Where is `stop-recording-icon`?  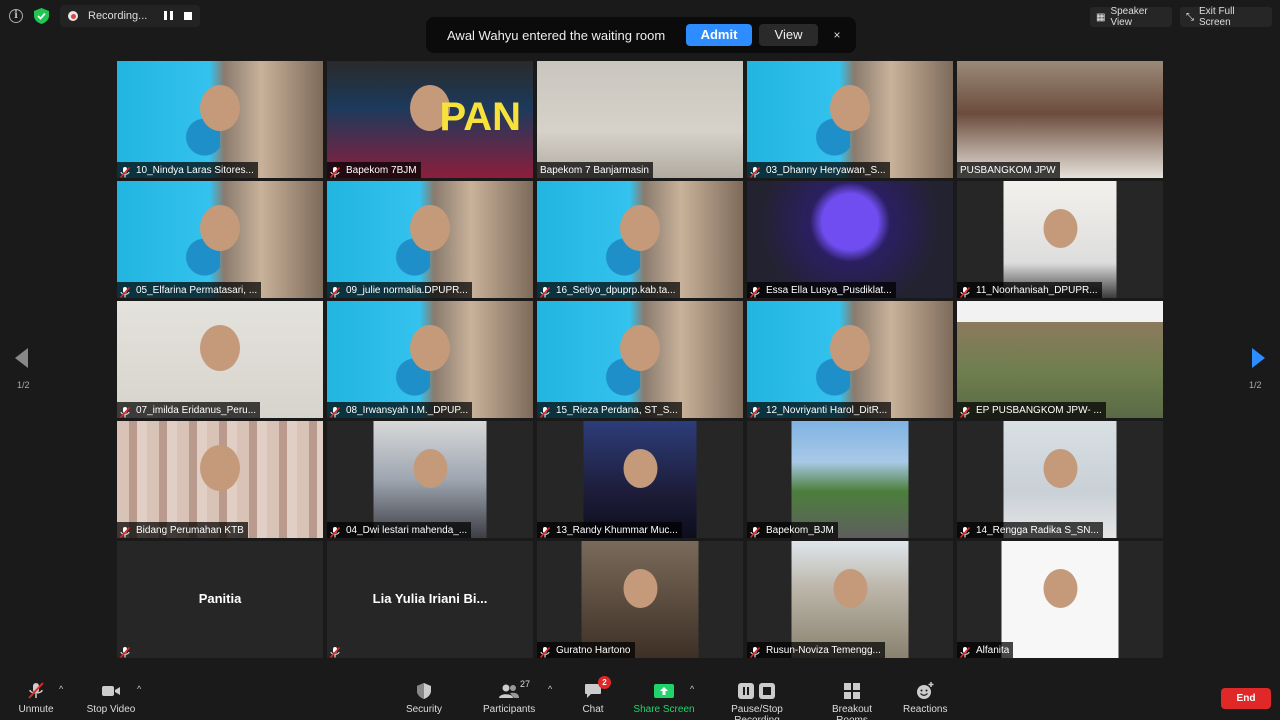
stop-recording-icon is located at coordinates (188, 16).